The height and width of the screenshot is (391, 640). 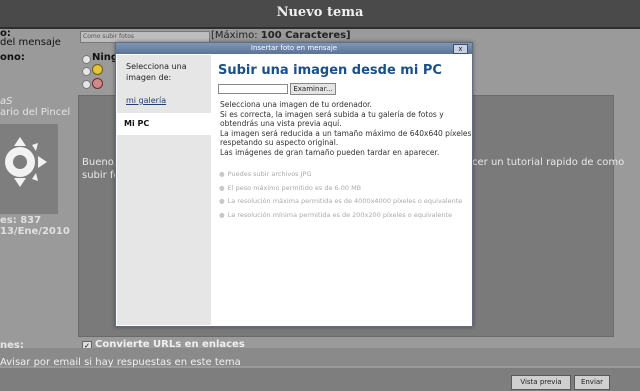 I want to click on user-nick: aS, so click(x=6, y=101).